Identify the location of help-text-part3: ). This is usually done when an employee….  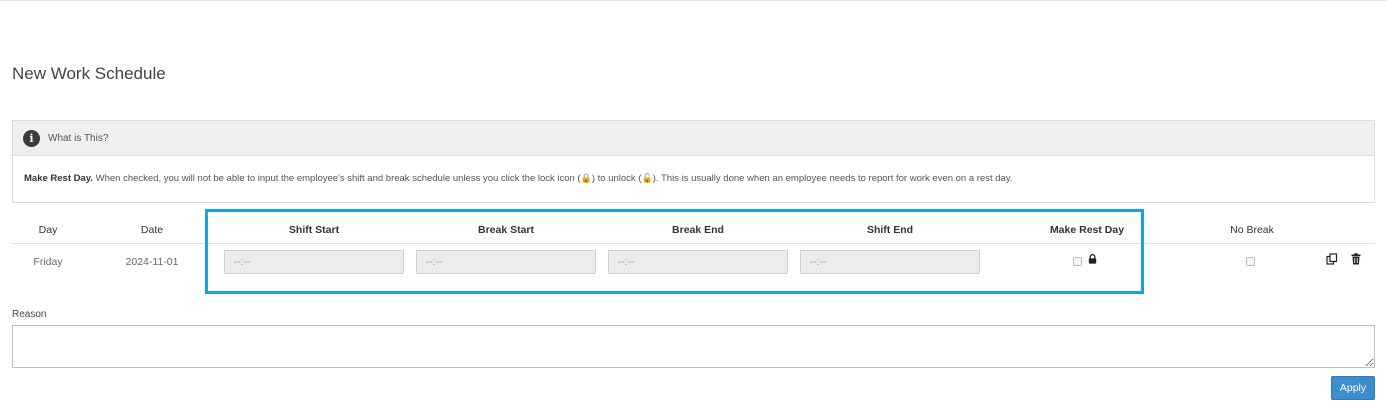
(832, 178).